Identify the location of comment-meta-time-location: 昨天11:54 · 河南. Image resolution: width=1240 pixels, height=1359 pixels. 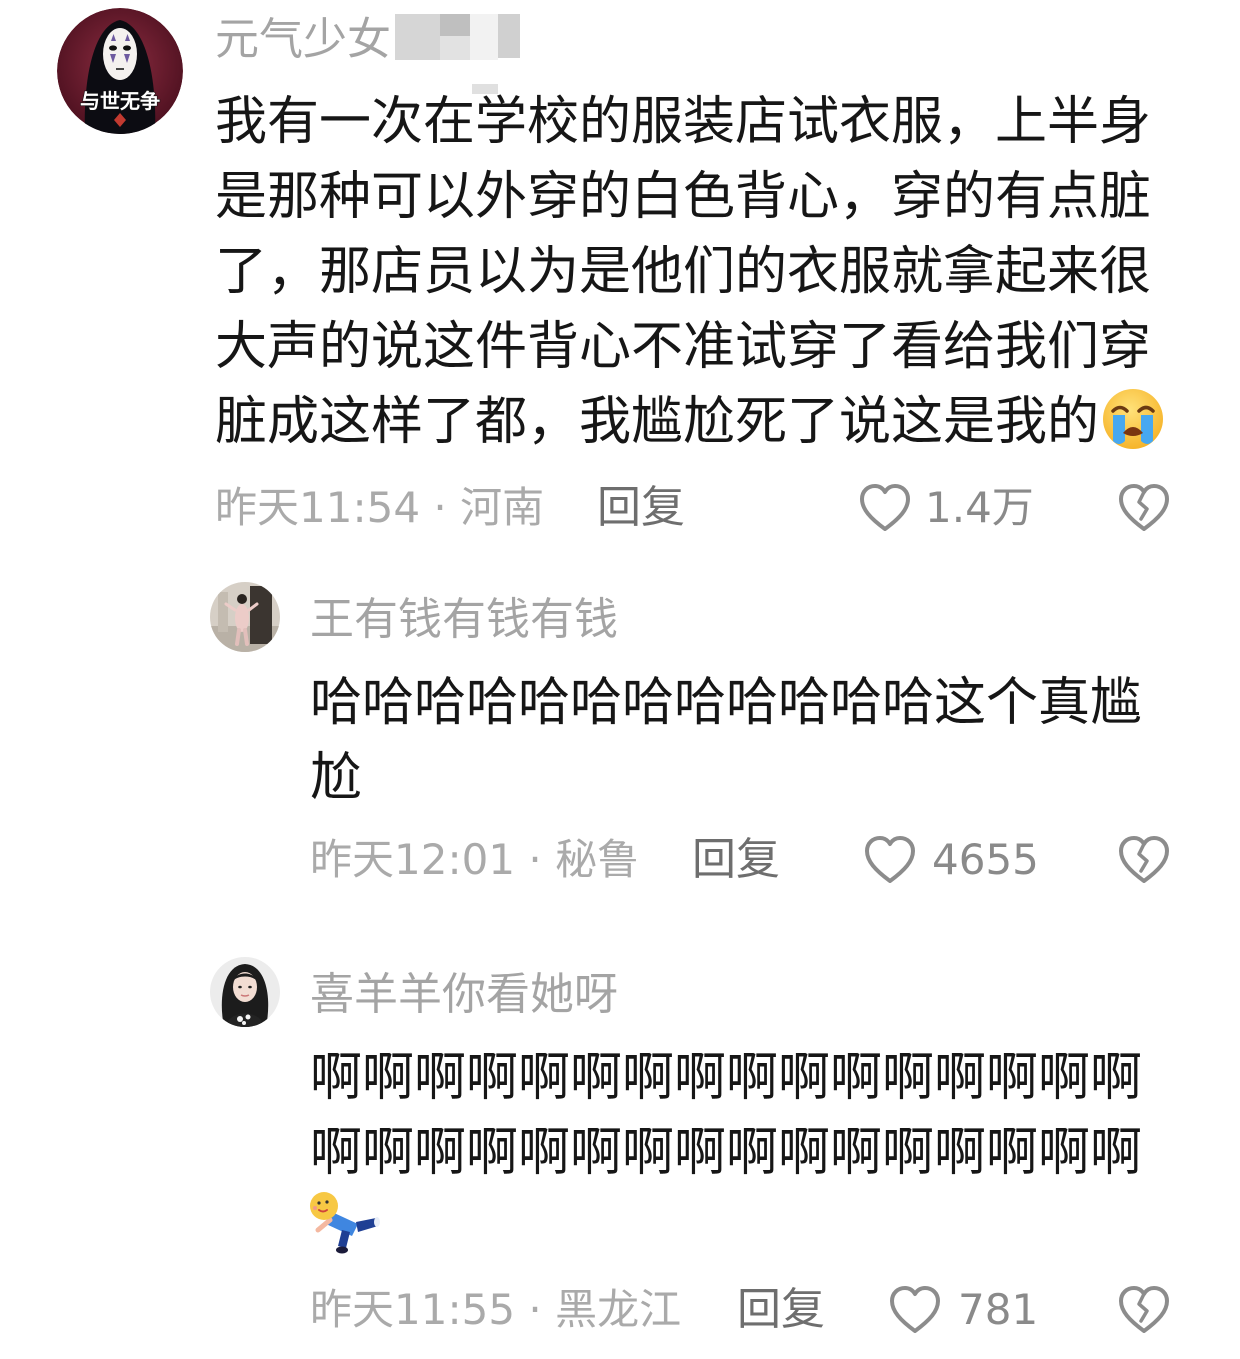
(380, 507).